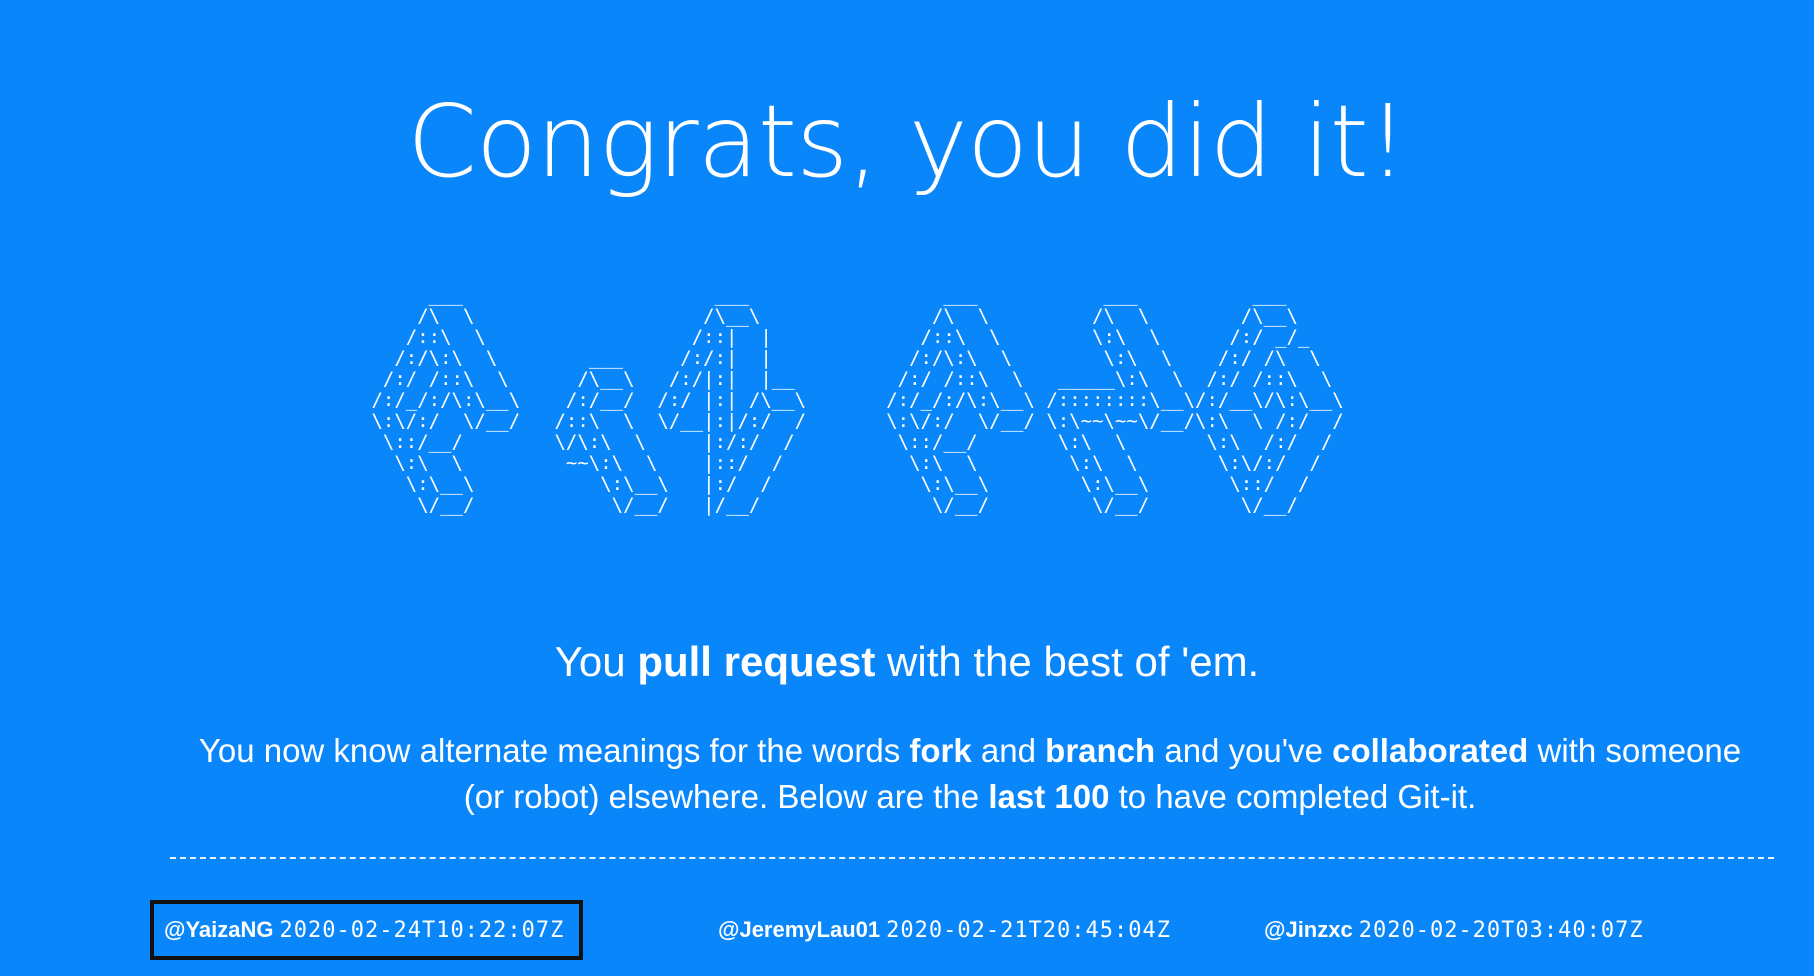 Image resolution: width=1814 pixels, height=976 pixels. I want to click on tagline-post: with the best of 'em., so click(1067, 661).